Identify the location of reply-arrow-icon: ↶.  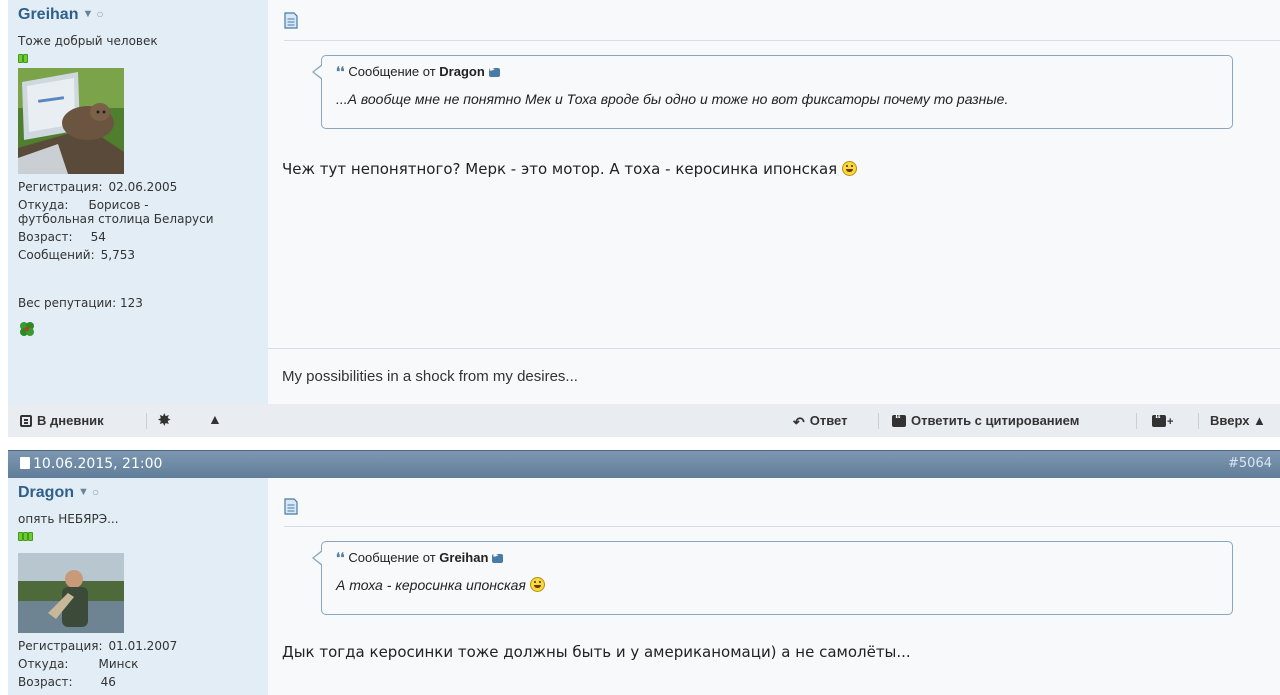
(799, 422).